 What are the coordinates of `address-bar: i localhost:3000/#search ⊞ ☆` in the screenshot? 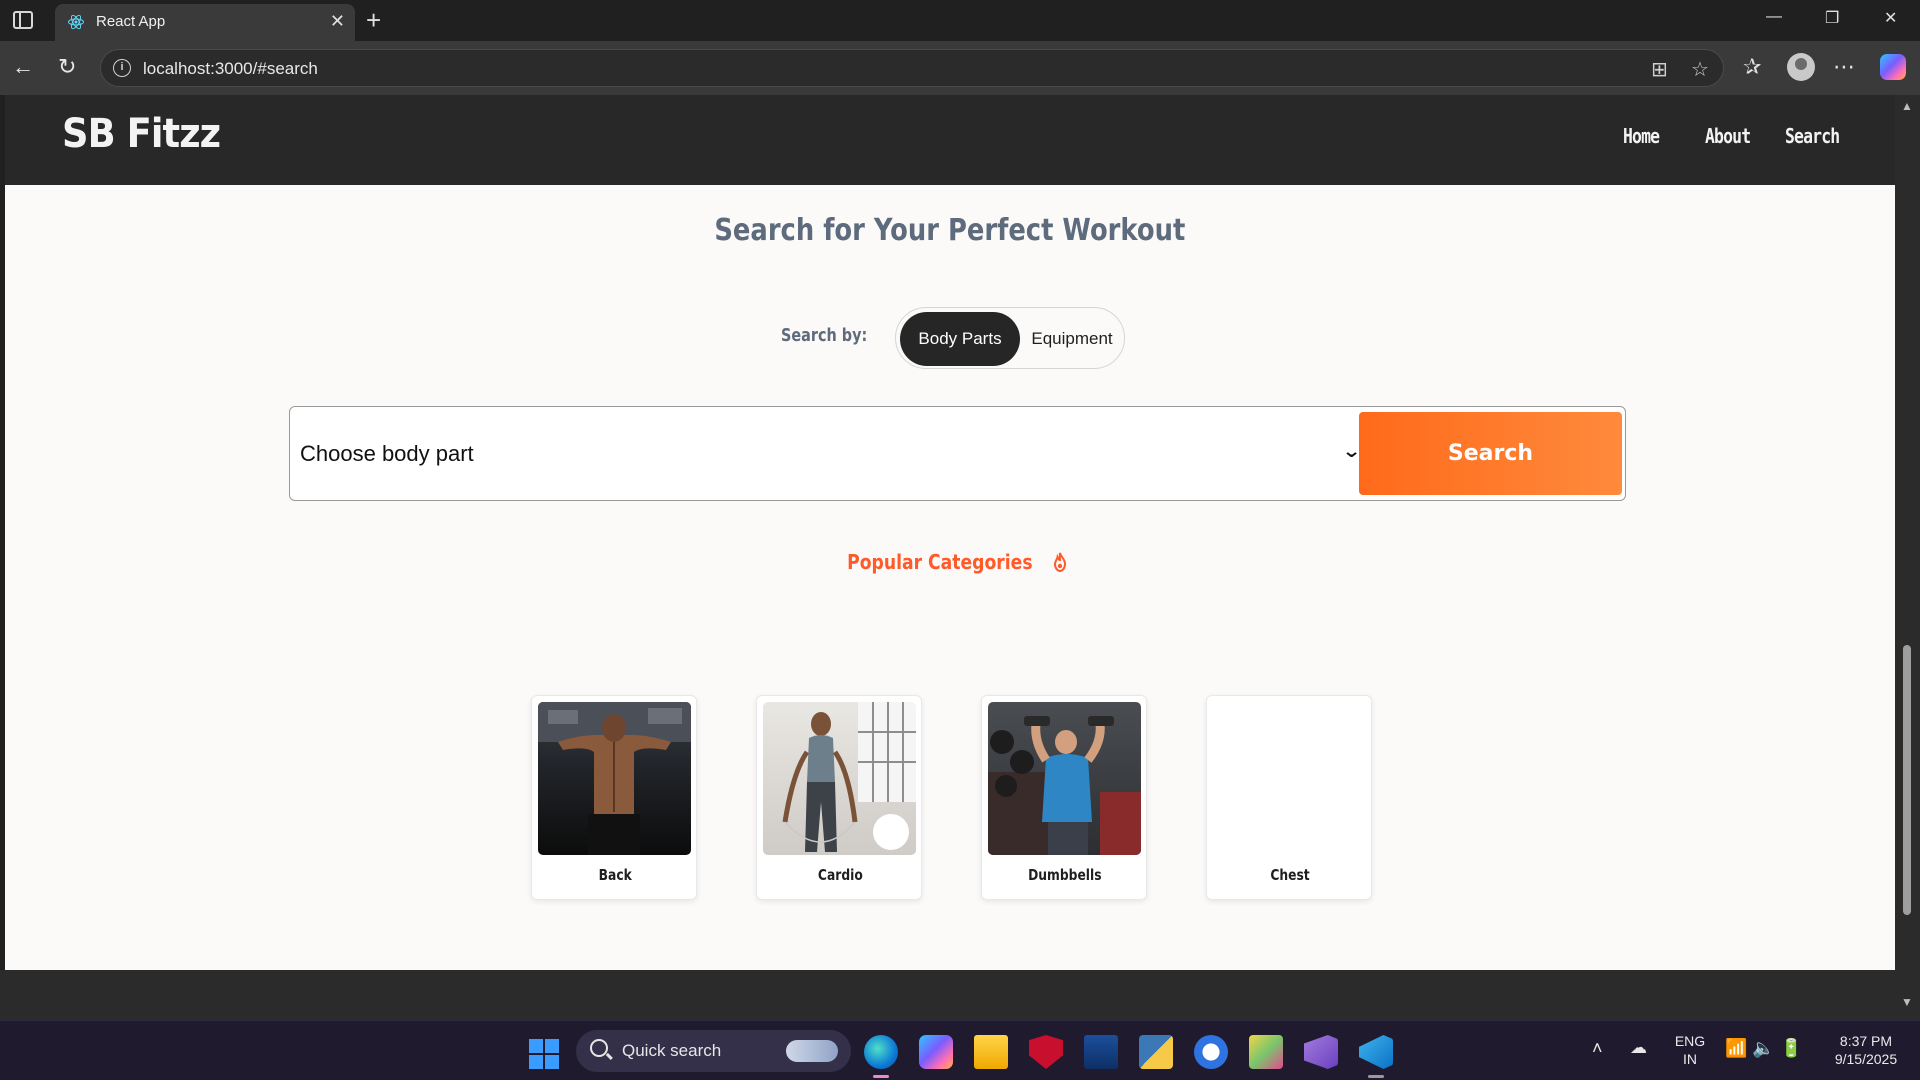 It's located at (912, 68).